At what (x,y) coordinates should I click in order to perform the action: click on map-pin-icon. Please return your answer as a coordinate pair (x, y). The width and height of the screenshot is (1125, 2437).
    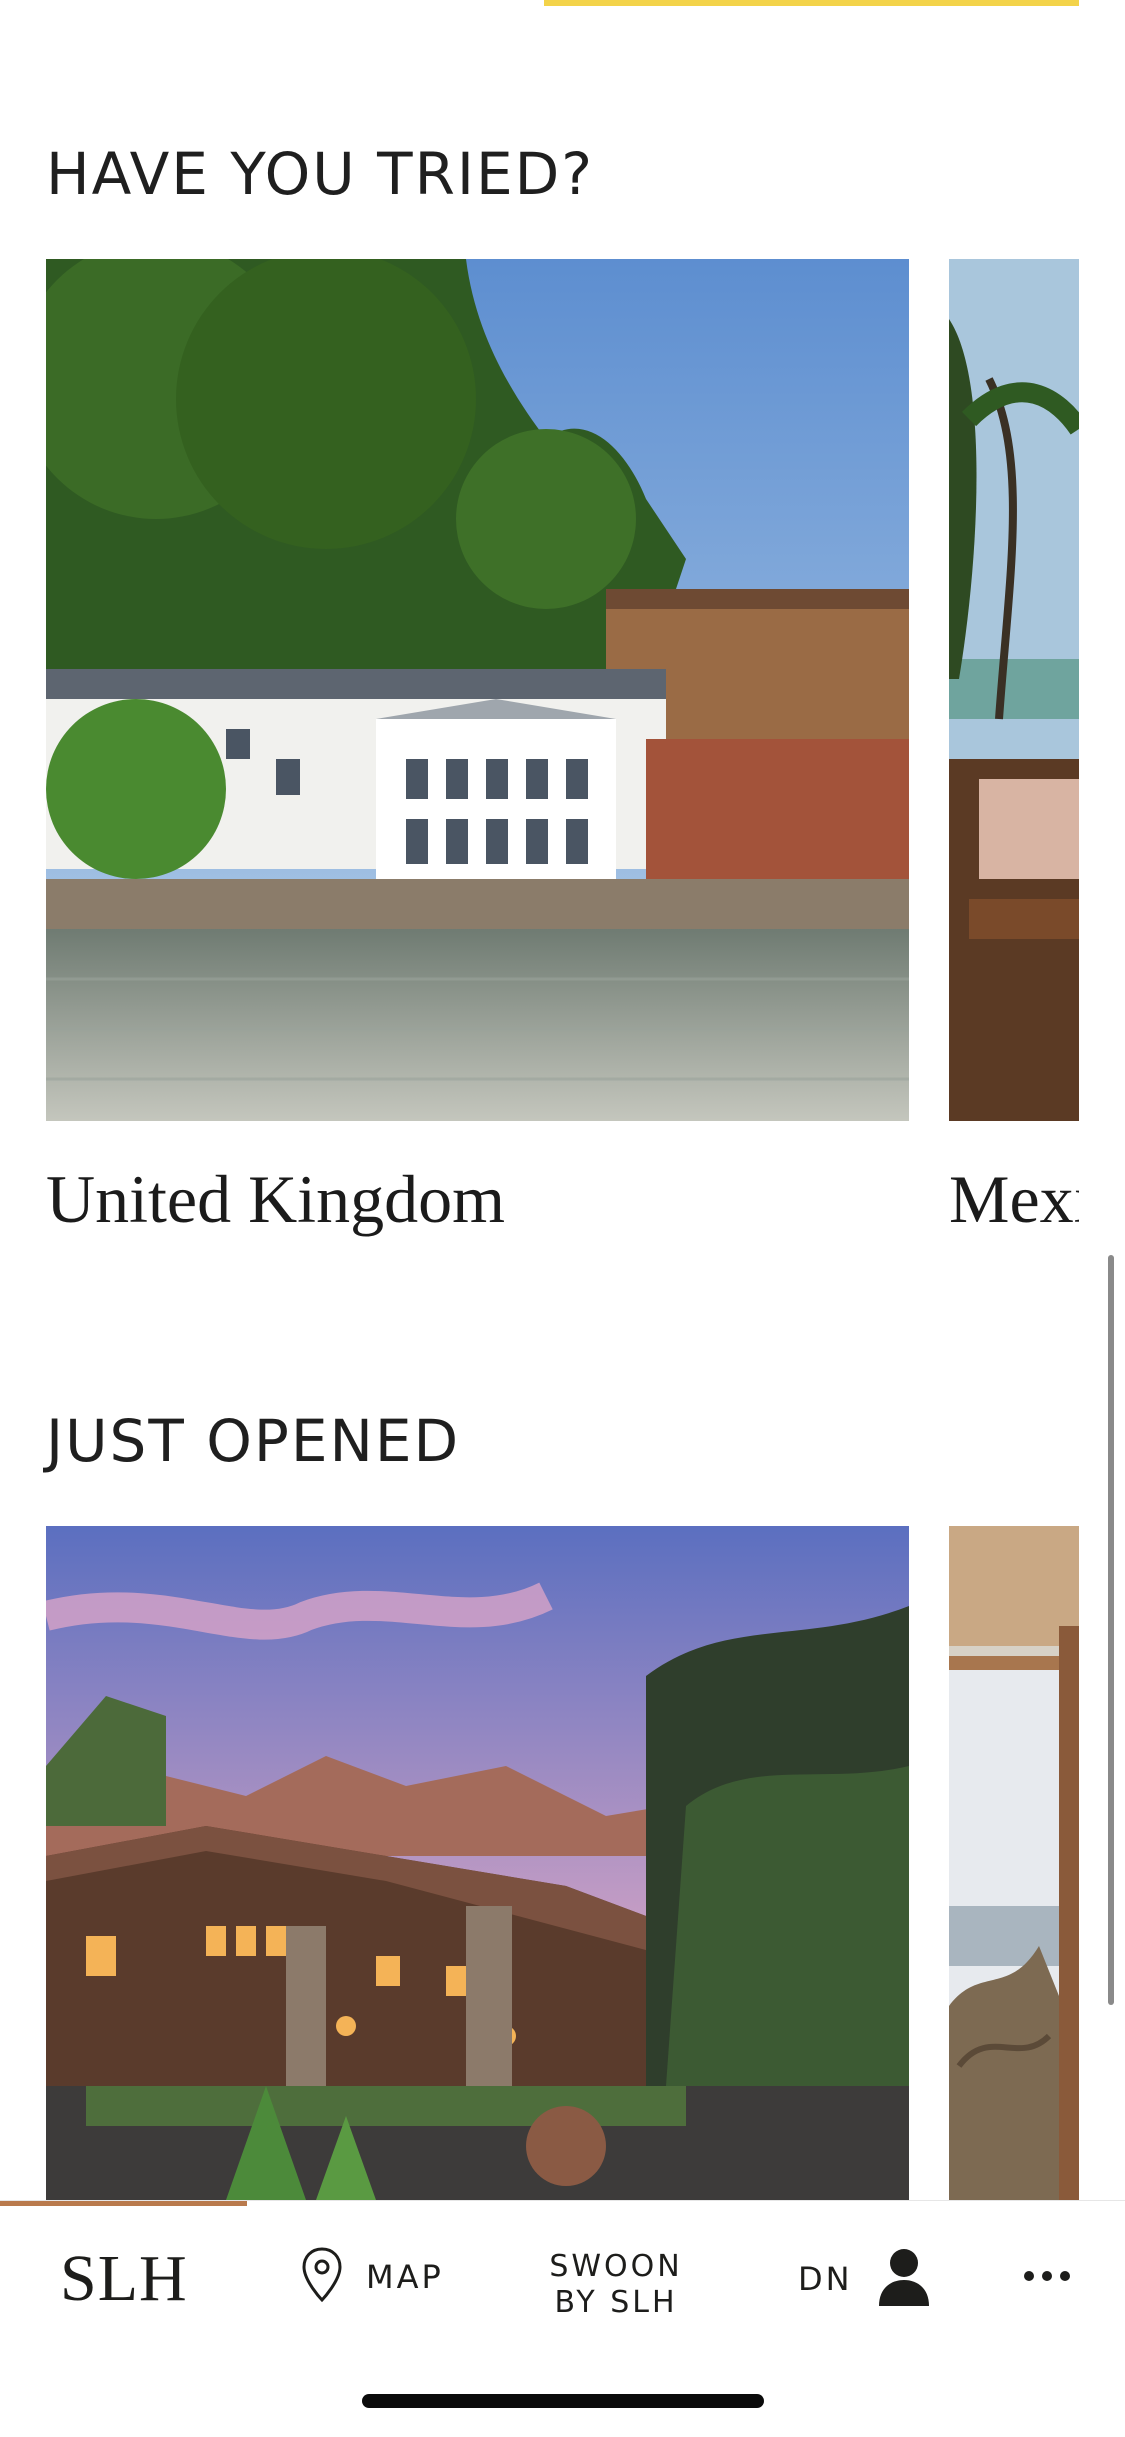
    Looking at the image, I should click on (322, 2277).